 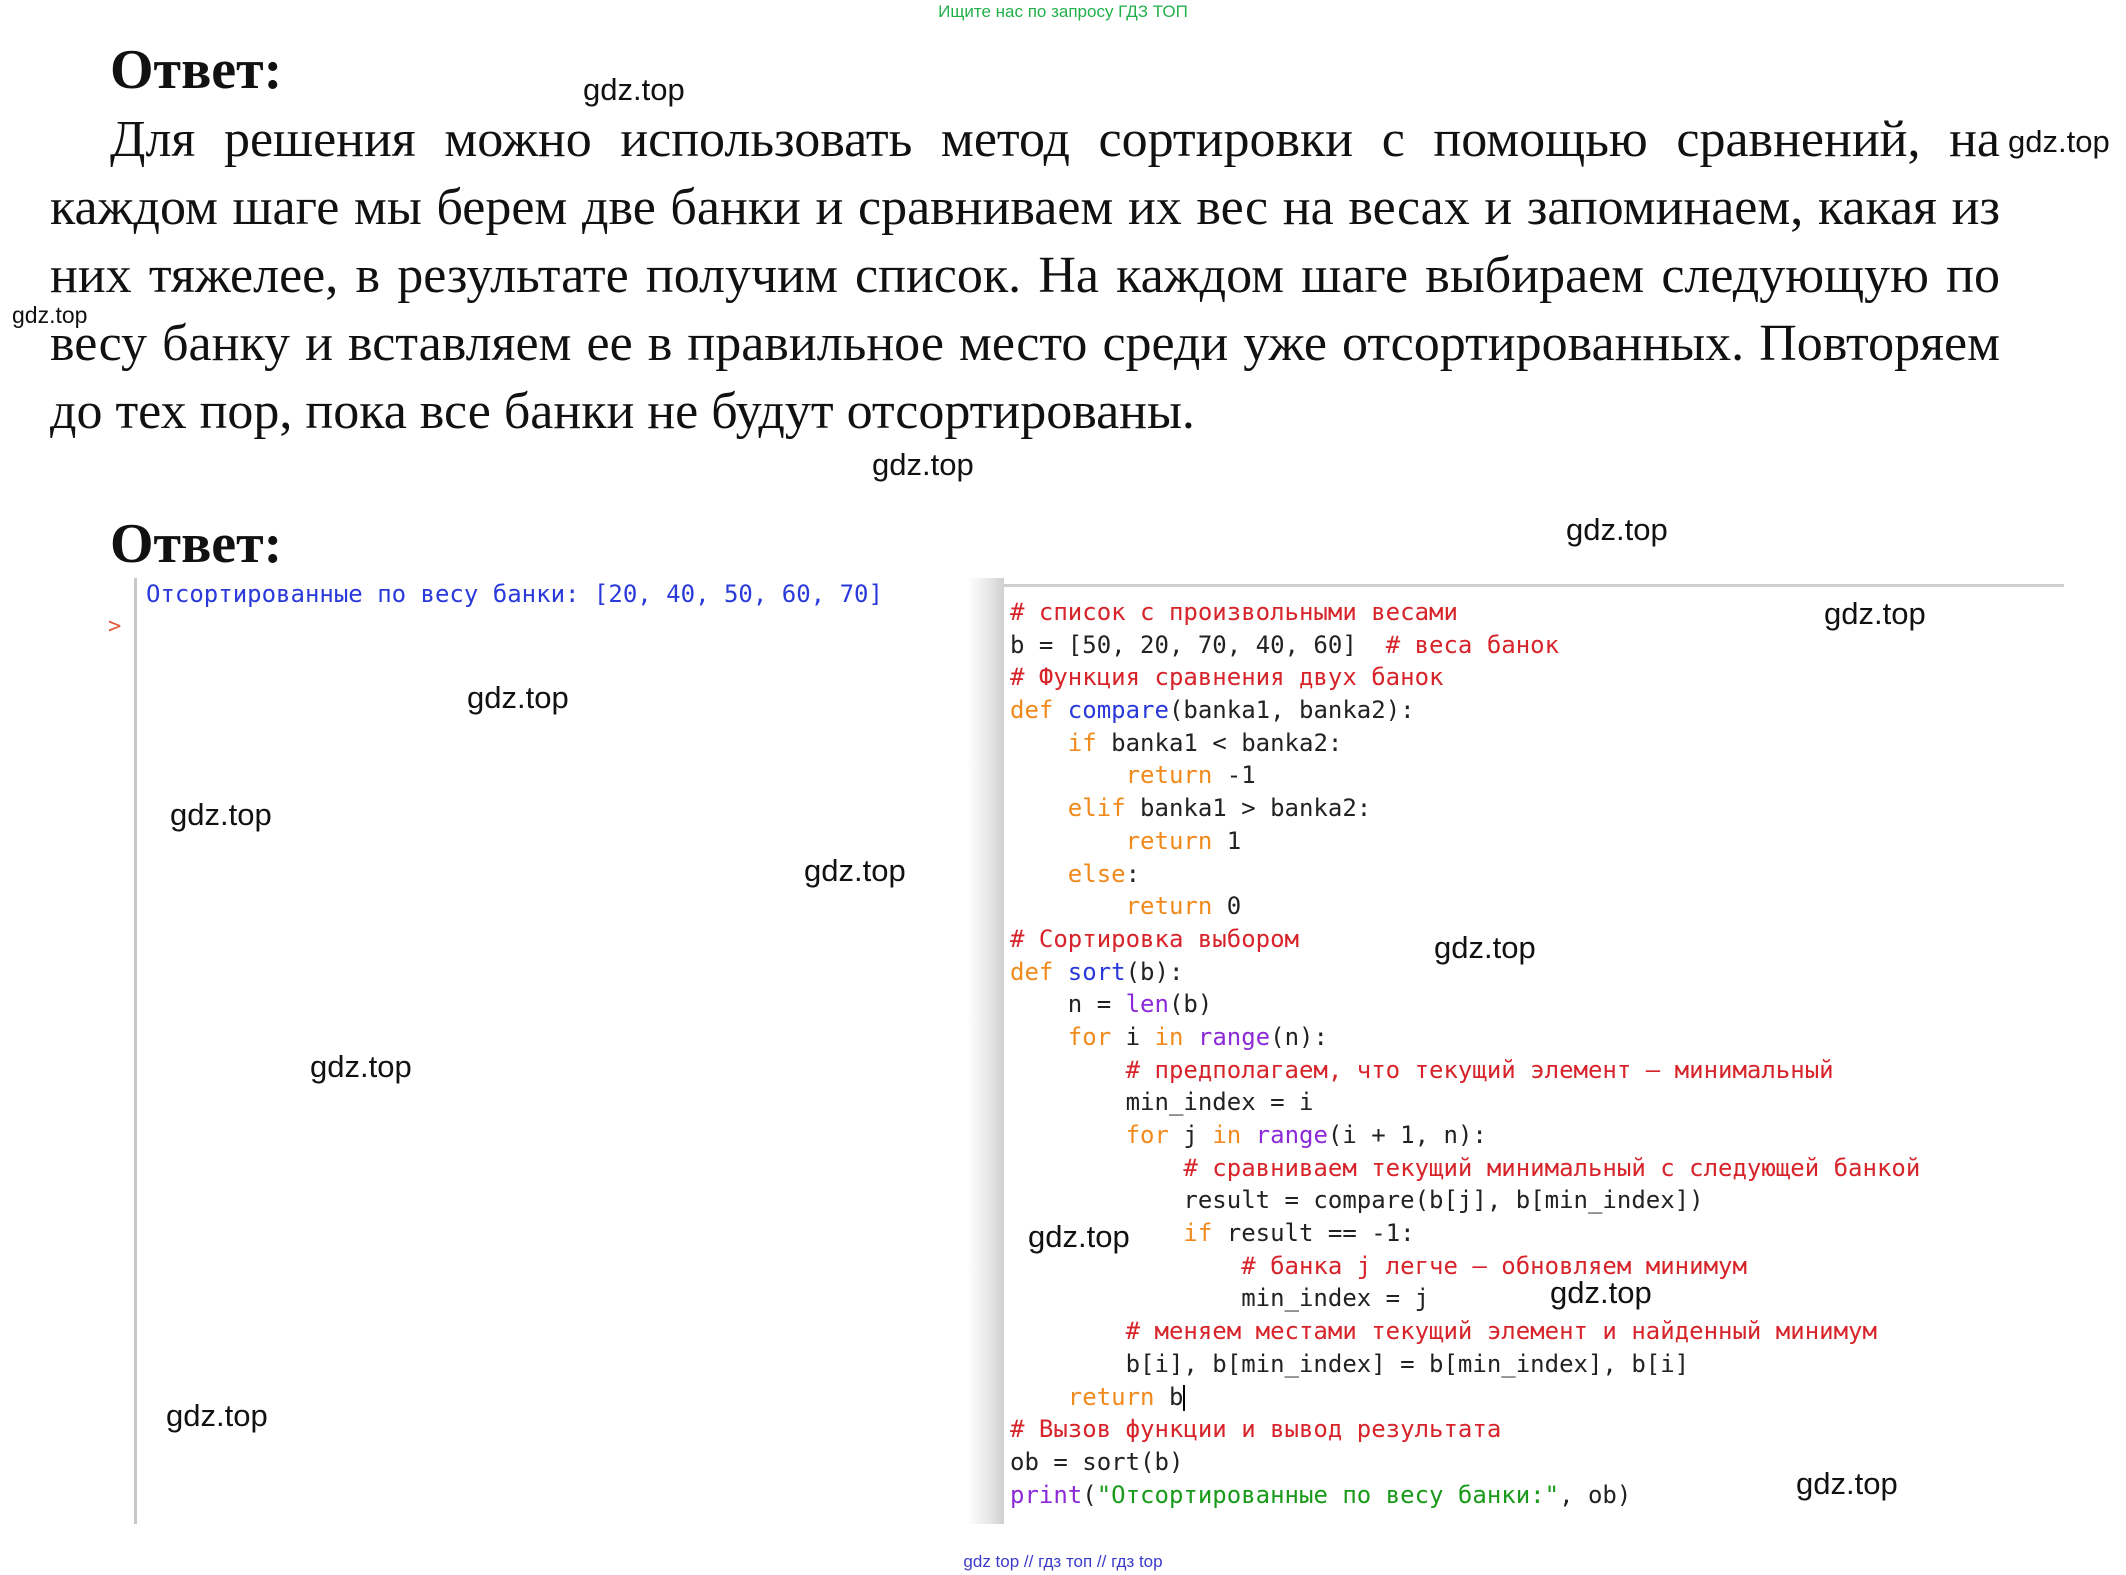 I want to click on code-token: min_index = j, so click(x=1220, y=1298).